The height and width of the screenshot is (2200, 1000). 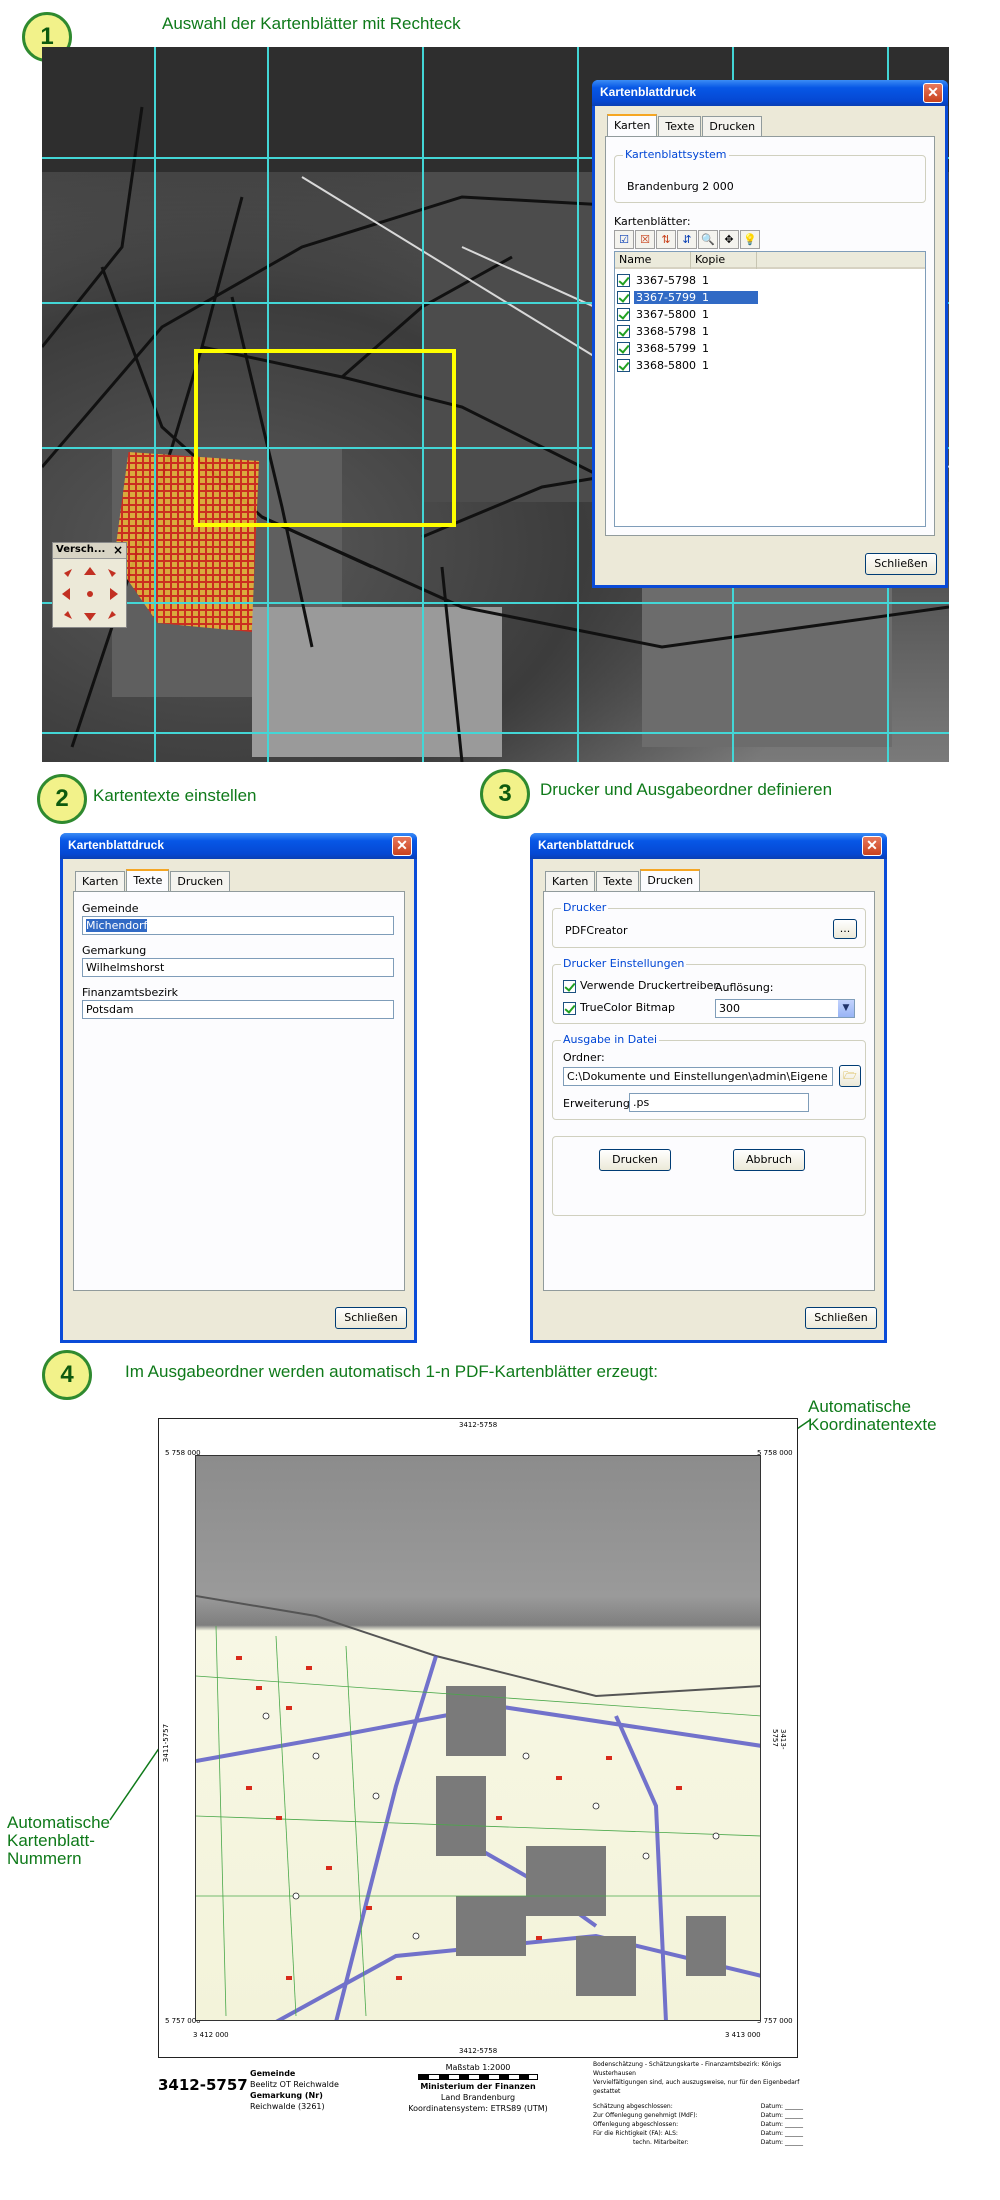 What do you see at coordinates (478, 1807) in the screenshot?
I see `sheet-map-features` at bounding box center [478, 1807].